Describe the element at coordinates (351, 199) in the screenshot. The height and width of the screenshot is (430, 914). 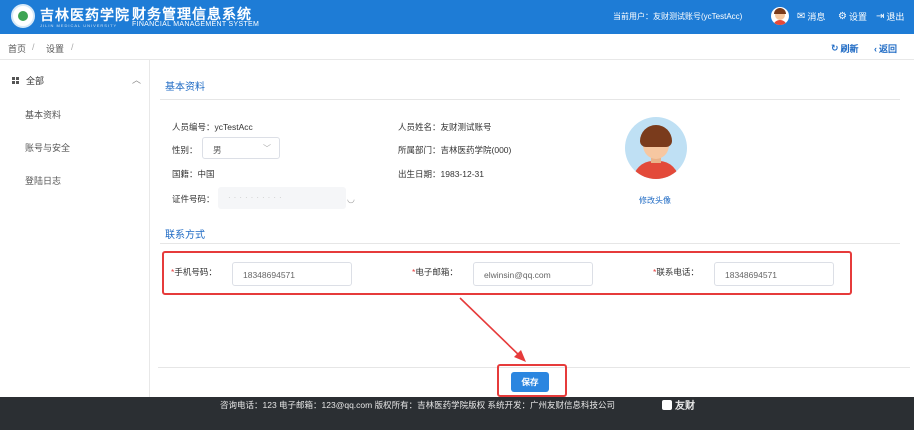
I see `eye-icon: ◡` at that location.